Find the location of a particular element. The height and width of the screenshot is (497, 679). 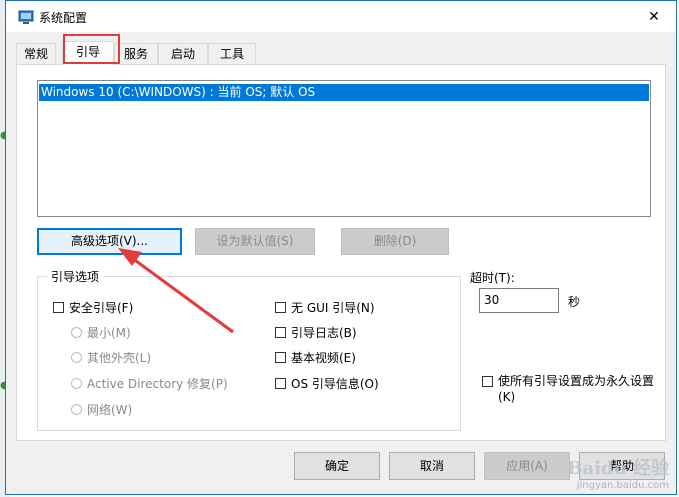

tab-label: 引导 is located at coordinates (87, 52).